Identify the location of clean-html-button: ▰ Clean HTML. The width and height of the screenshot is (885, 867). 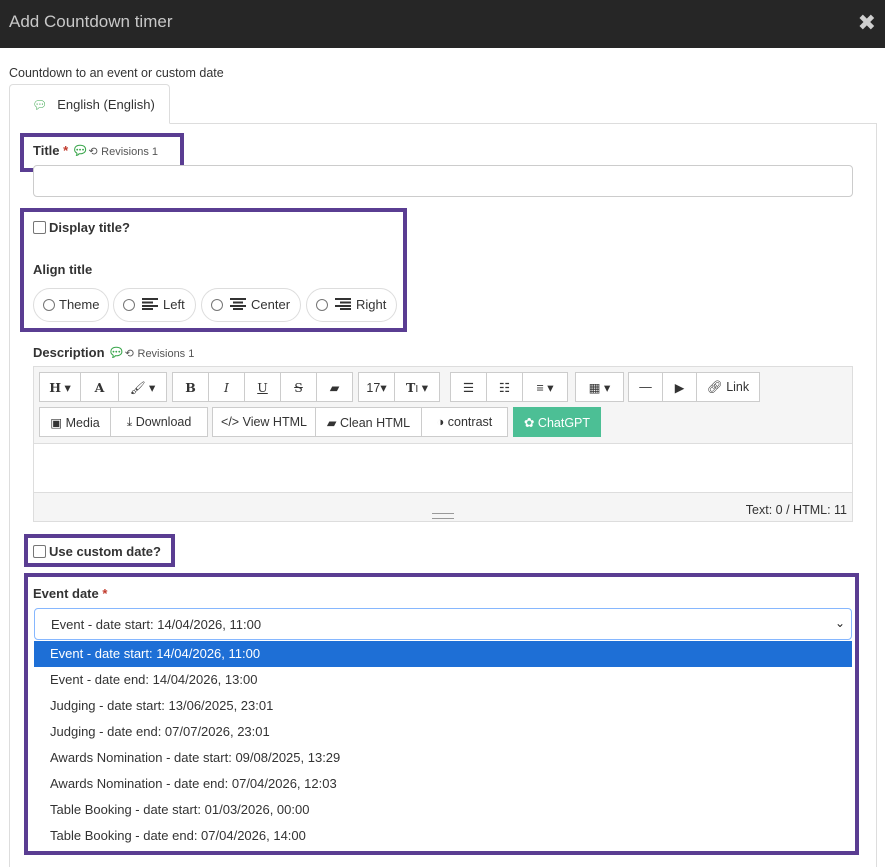
(368, 422).